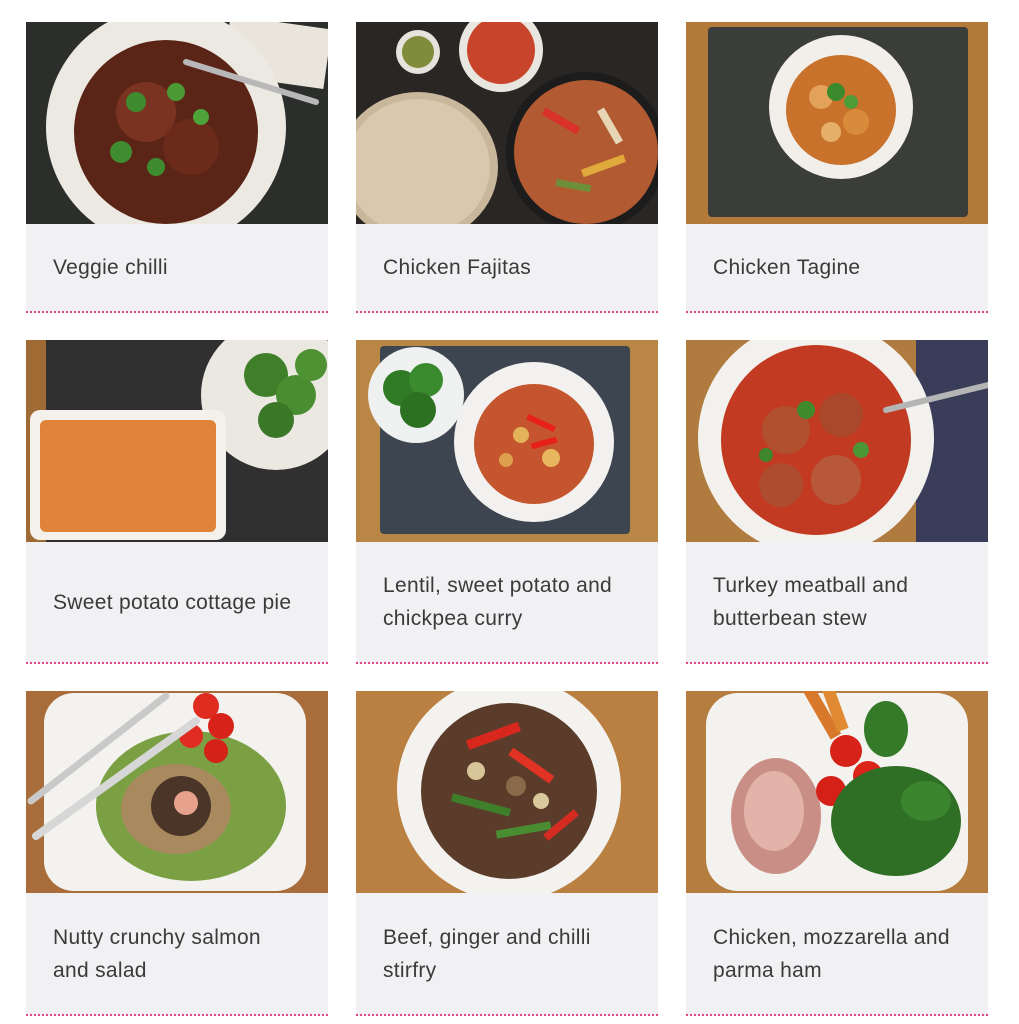 The image size is (1019, 1024). What do you see at coordinates (177, 792) in the screenshot?
I see `recipe-photo-nutty-crunchy-salmon` at bounding box center [177, 792].